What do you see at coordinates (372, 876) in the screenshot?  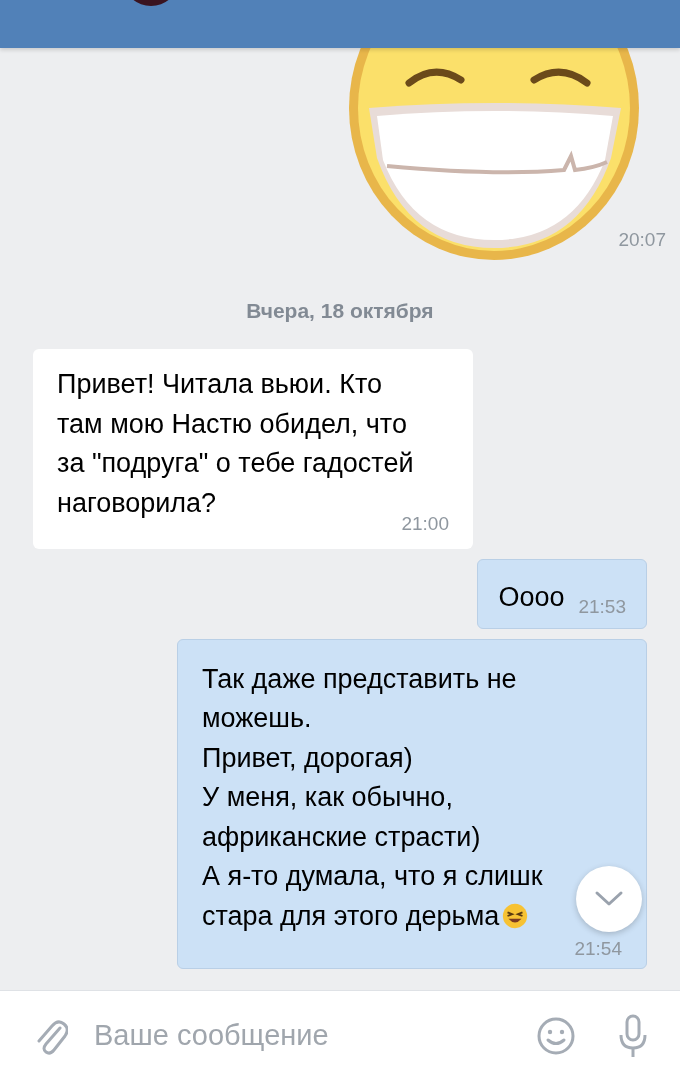 I see `message-text: А я-то думала, что я слишк` at bounding box center [372, 876].